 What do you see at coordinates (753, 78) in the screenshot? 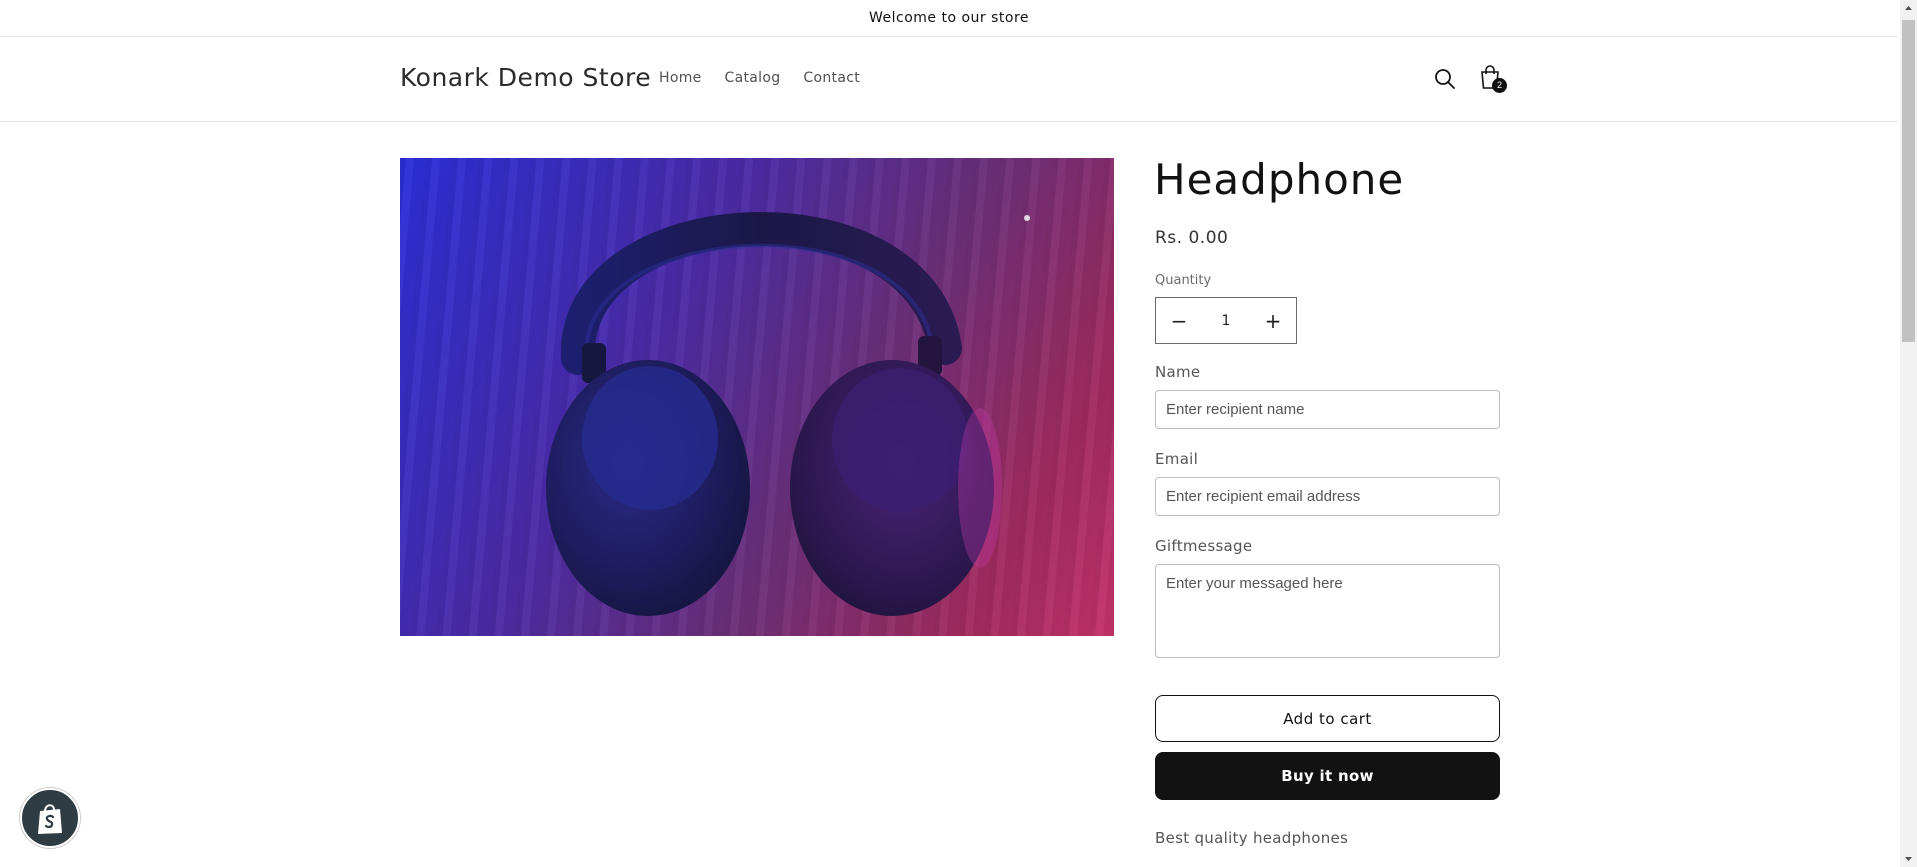
I see `nav-catalog: Catalog` at bounding box center [753, 78].